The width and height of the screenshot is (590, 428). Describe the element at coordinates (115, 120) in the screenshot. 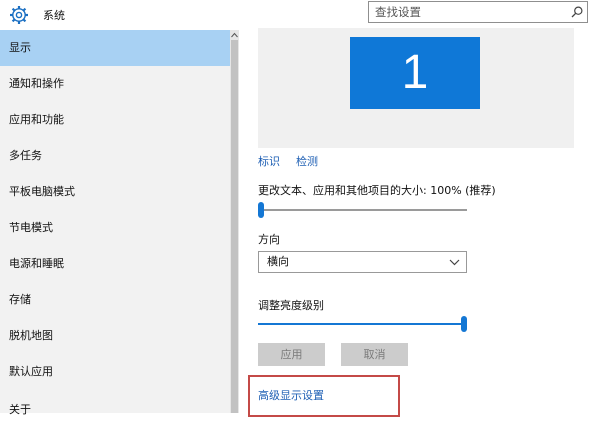

I see `sidebar-item-apps: 应用和功能` at that location.